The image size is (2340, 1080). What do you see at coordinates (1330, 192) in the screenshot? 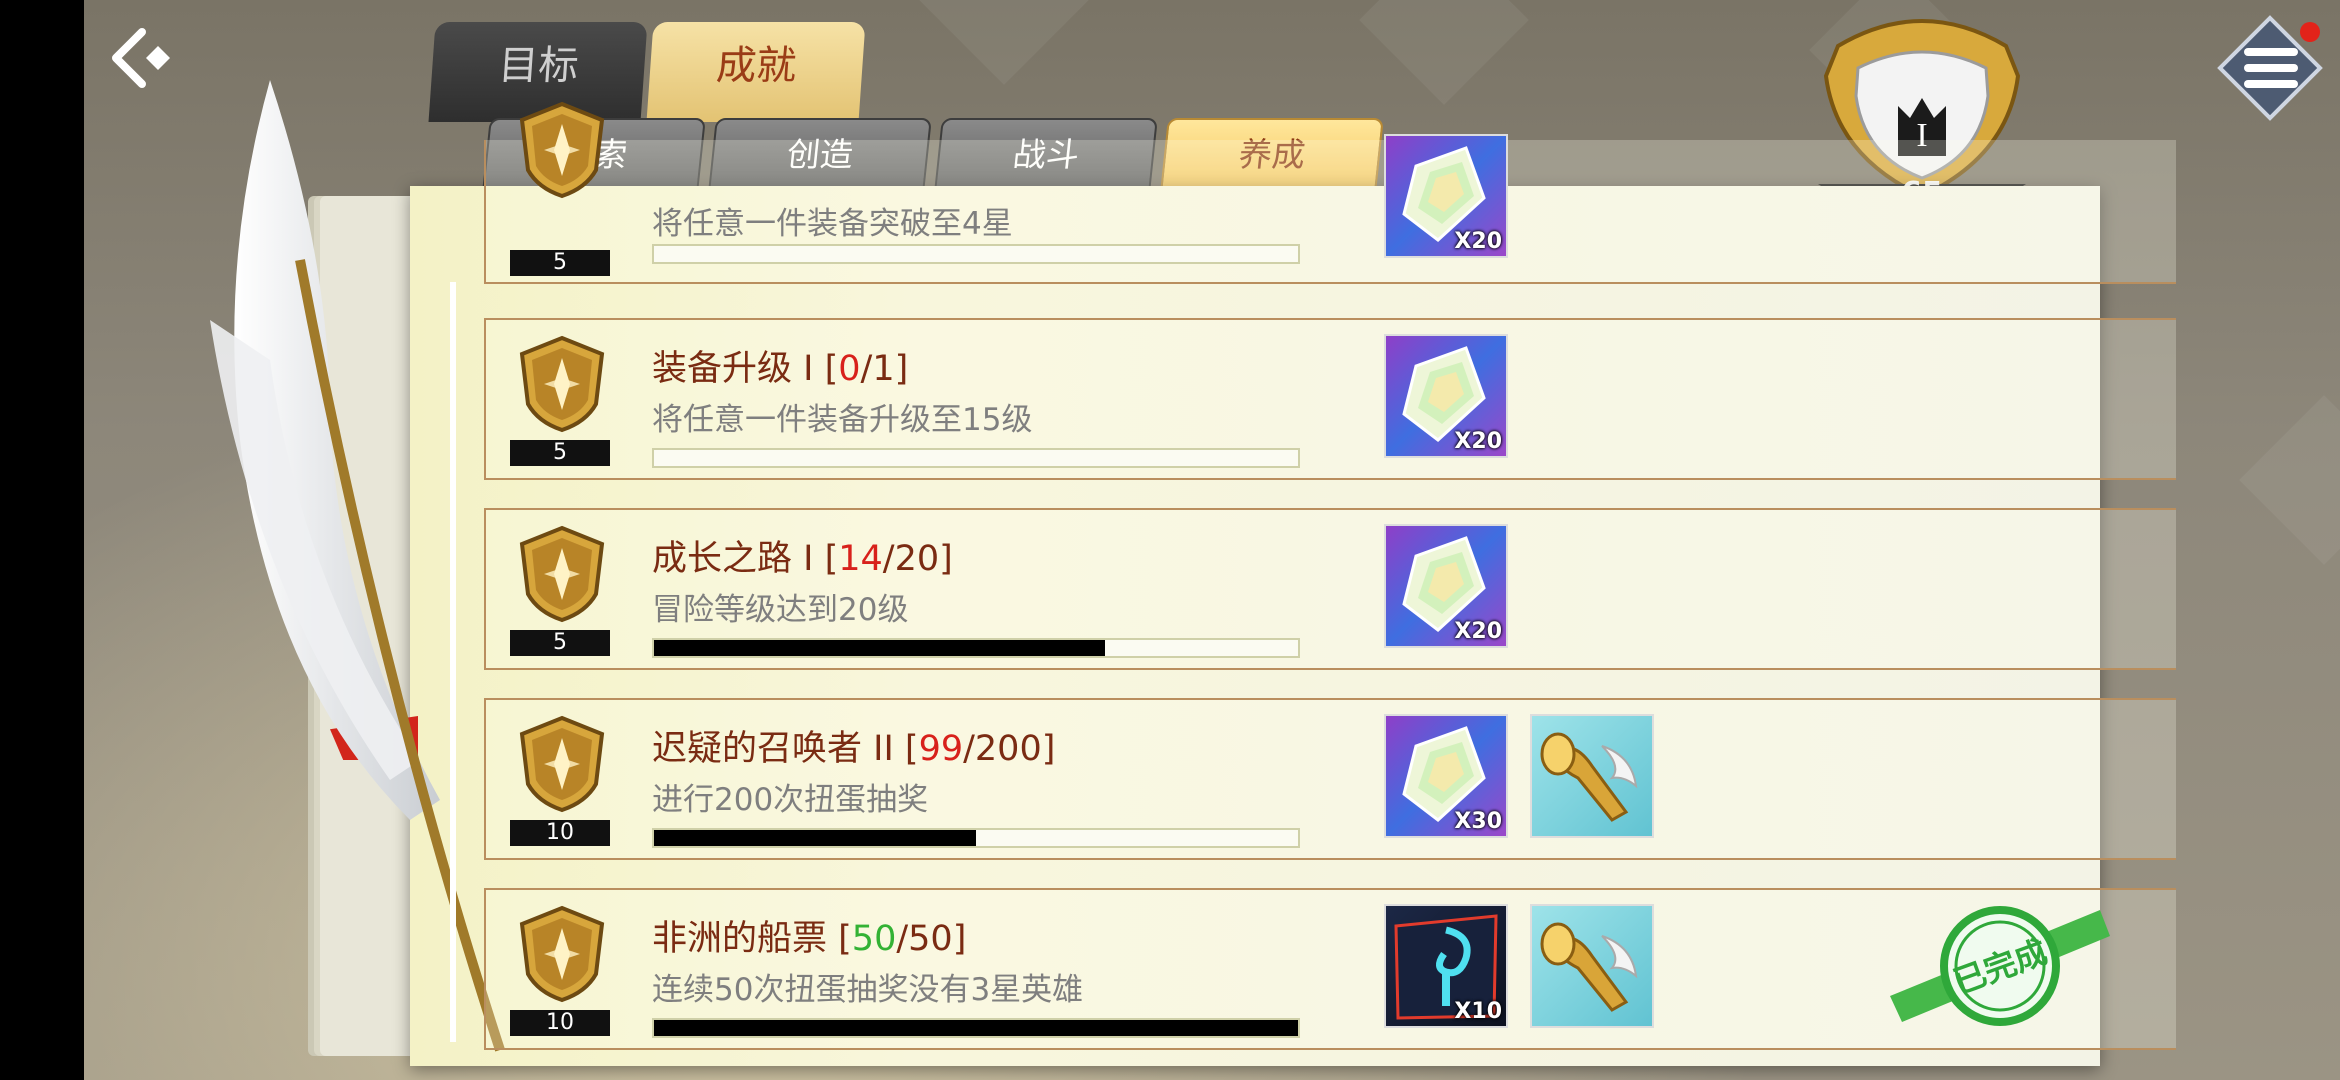
I see `achievement-row: 5 将任意一件装备突破至4星 X20` at bounding box center [1330, 192].